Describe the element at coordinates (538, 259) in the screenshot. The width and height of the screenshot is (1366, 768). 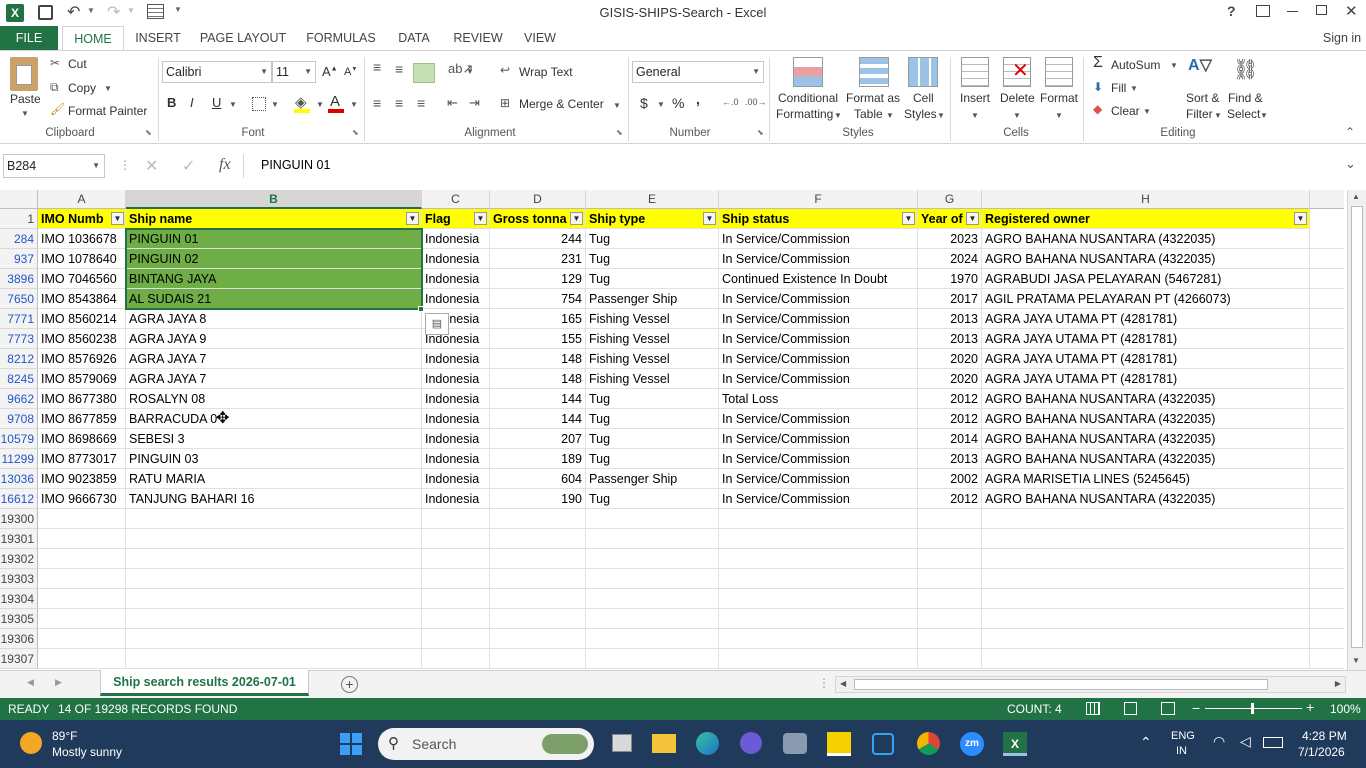
I see `gross-tonnage-cell: 231` at that location.